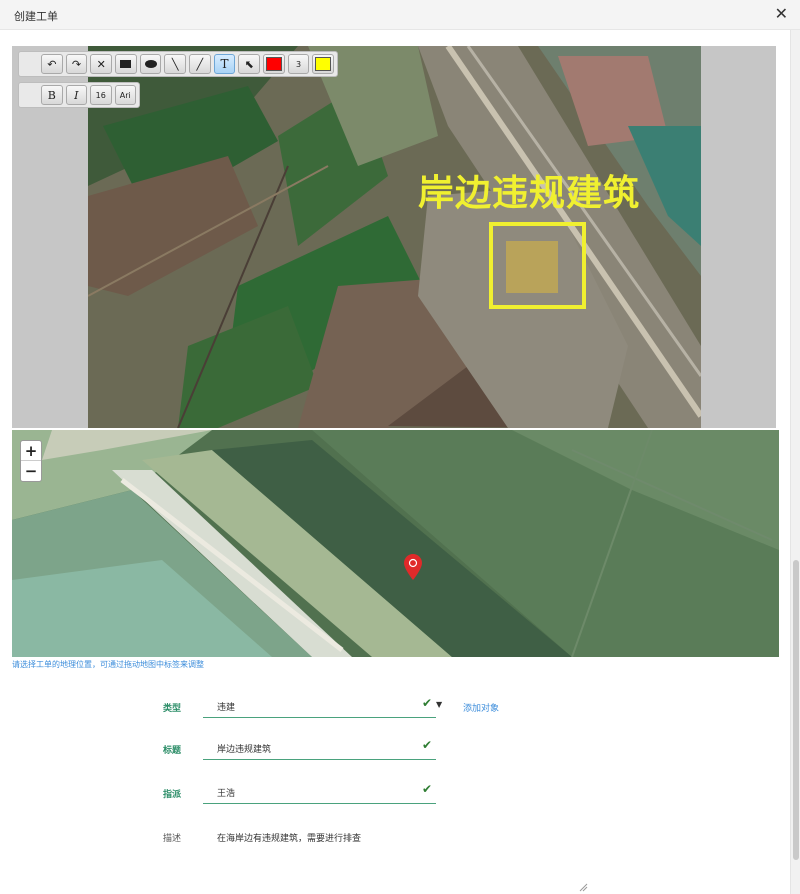 This screenshot has height=894, width=800. I want to click on line-width-value: 3, so click(299, 64).